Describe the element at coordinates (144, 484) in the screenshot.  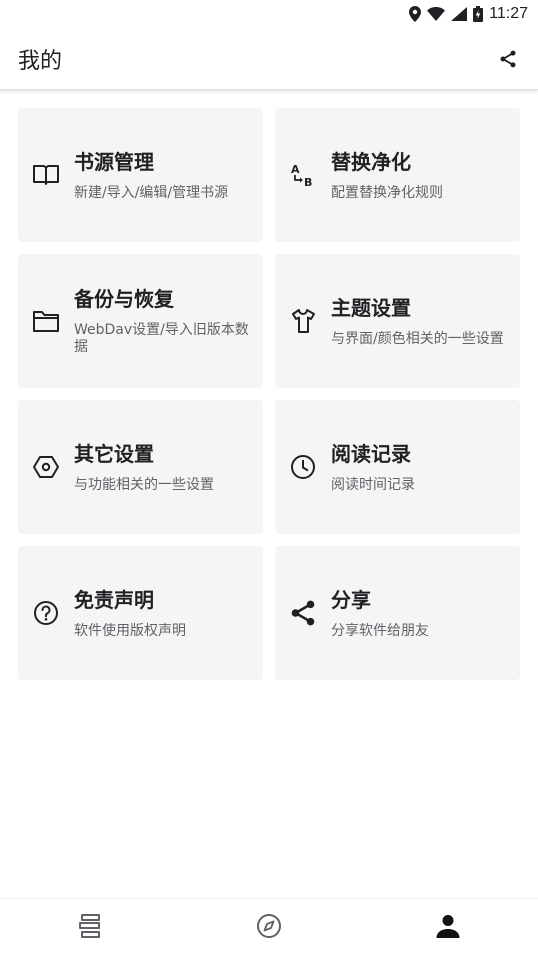
I see `card-subtitle: 与功能相关的一些设置` at that location.